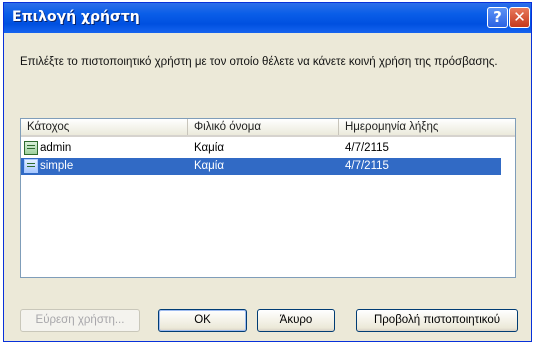  What do you see at coordinates (263, 127) in the screenshot?
I see `column-header-friendly-name: Φιλικό όνομα` at bounding box center [263, 127].